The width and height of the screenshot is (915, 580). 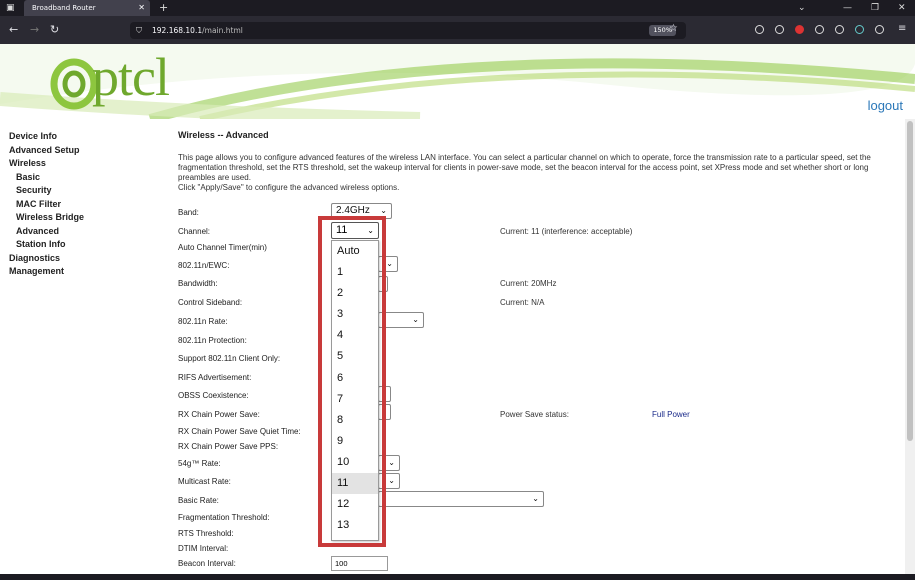 I want to click on account-icon, so click(x=779, y=29).